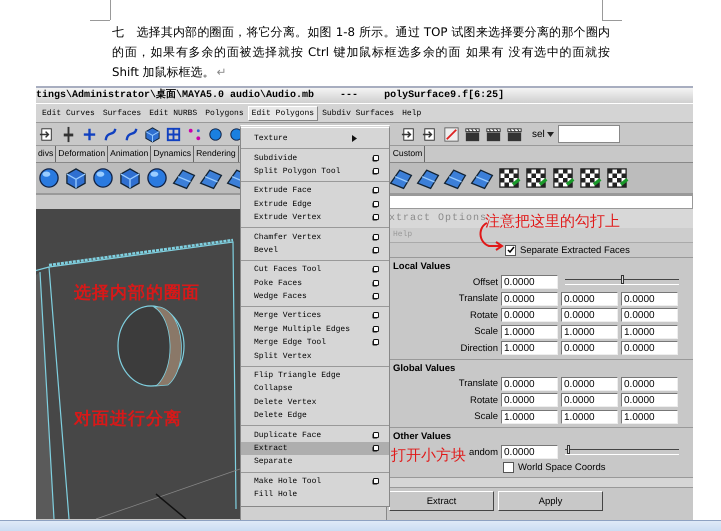 This screenshot has width=721, height=531. I want to click on shelf-tab: Animation, so click(130, 154).